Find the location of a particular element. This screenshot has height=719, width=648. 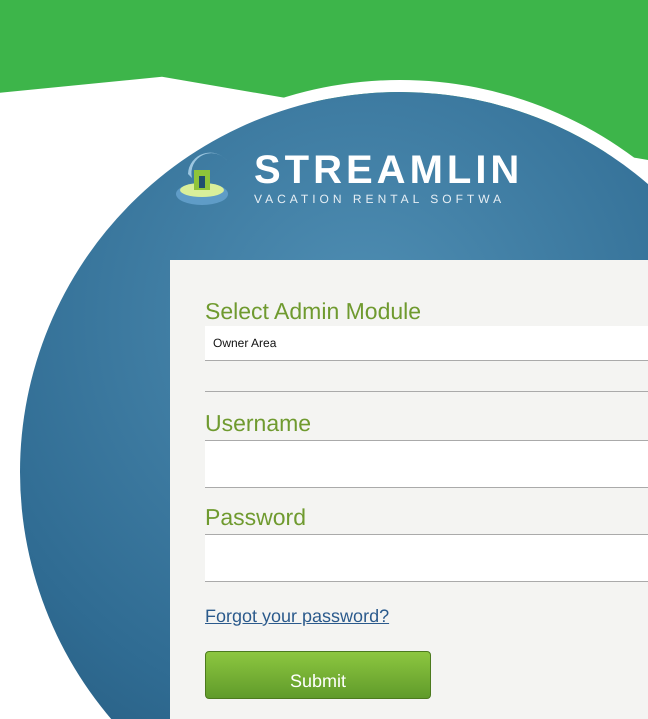

module-select: Owner Area is located at coordinates (426, 343).